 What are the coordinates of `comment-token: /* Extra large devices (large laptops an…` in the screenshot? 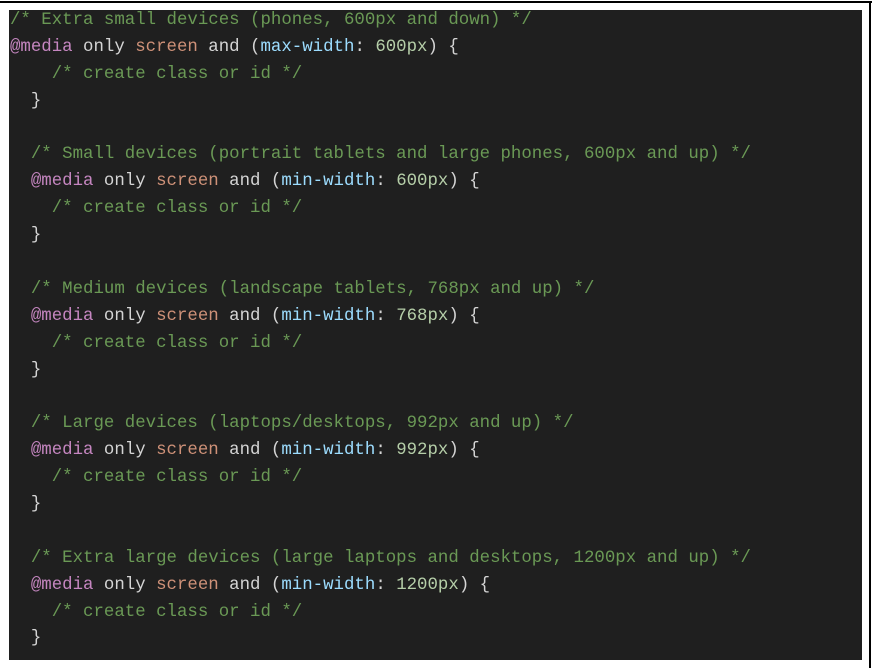 It's located at (390, 558).